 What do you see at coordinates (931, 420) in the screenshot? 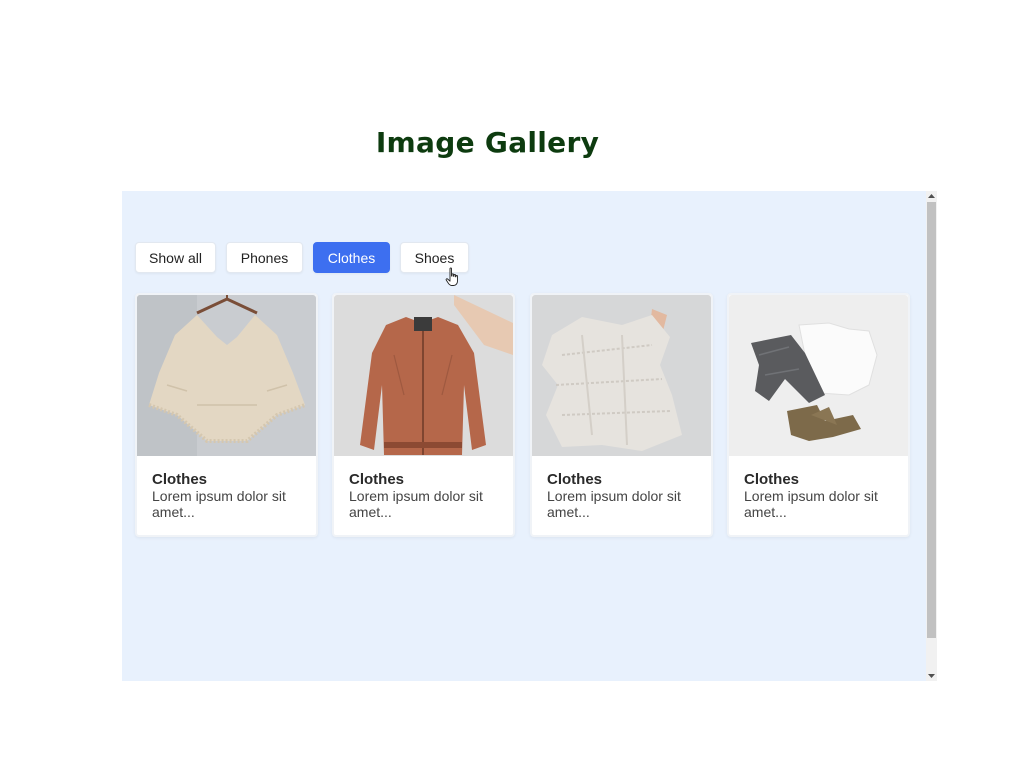
I see `scrollbar-thumb` at bounding box center [931, 420].